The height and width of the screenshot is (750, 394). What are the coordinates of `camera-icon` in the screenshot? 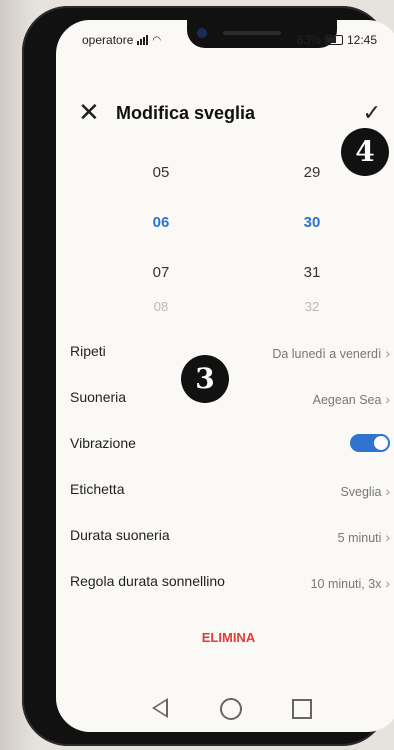 It's located at (202, 33).